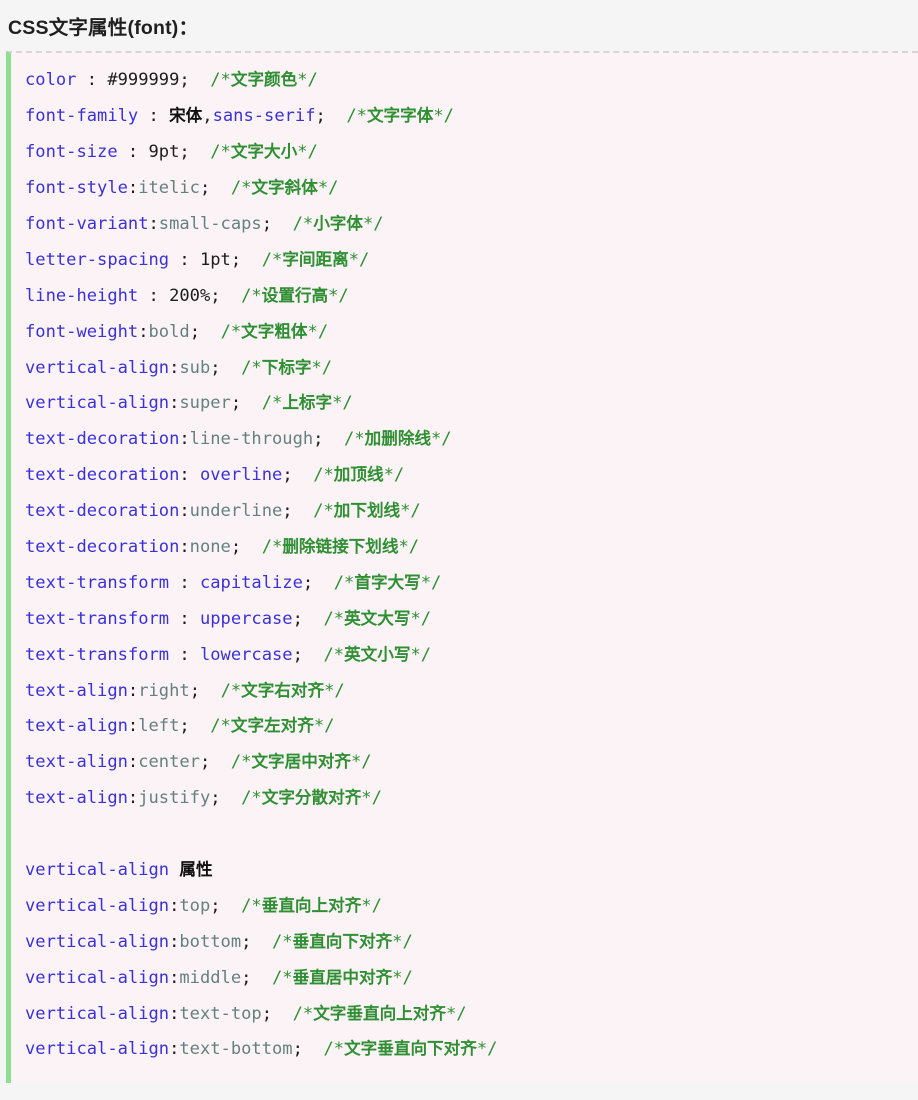  I want to click on css-separator, so click(174, 870).